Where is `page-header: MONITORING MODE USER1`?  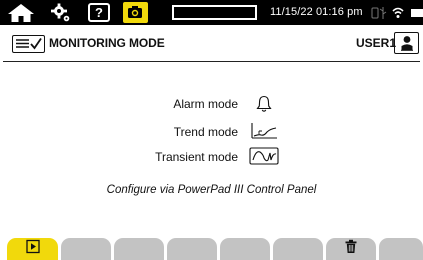 page-header: MONITORING MODE USER1 is located at coordinates (211, 44).